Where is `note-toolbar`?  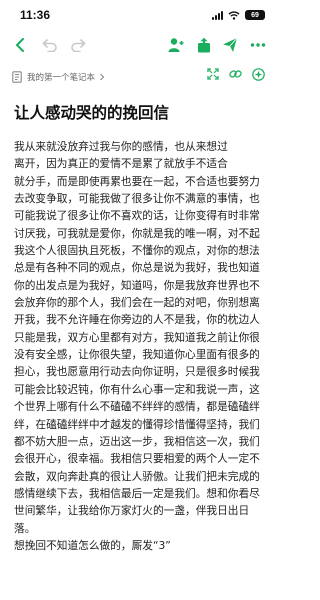
note-toolbar is located at coordinates (138, 45).